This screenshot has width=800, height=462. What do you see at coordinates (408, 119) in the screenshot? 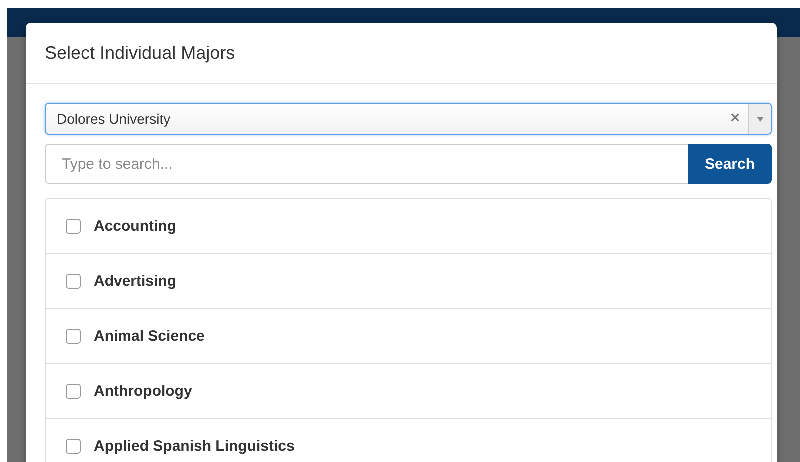
I see `university-select: Dolores University ×` at bounding box center [408, 119].